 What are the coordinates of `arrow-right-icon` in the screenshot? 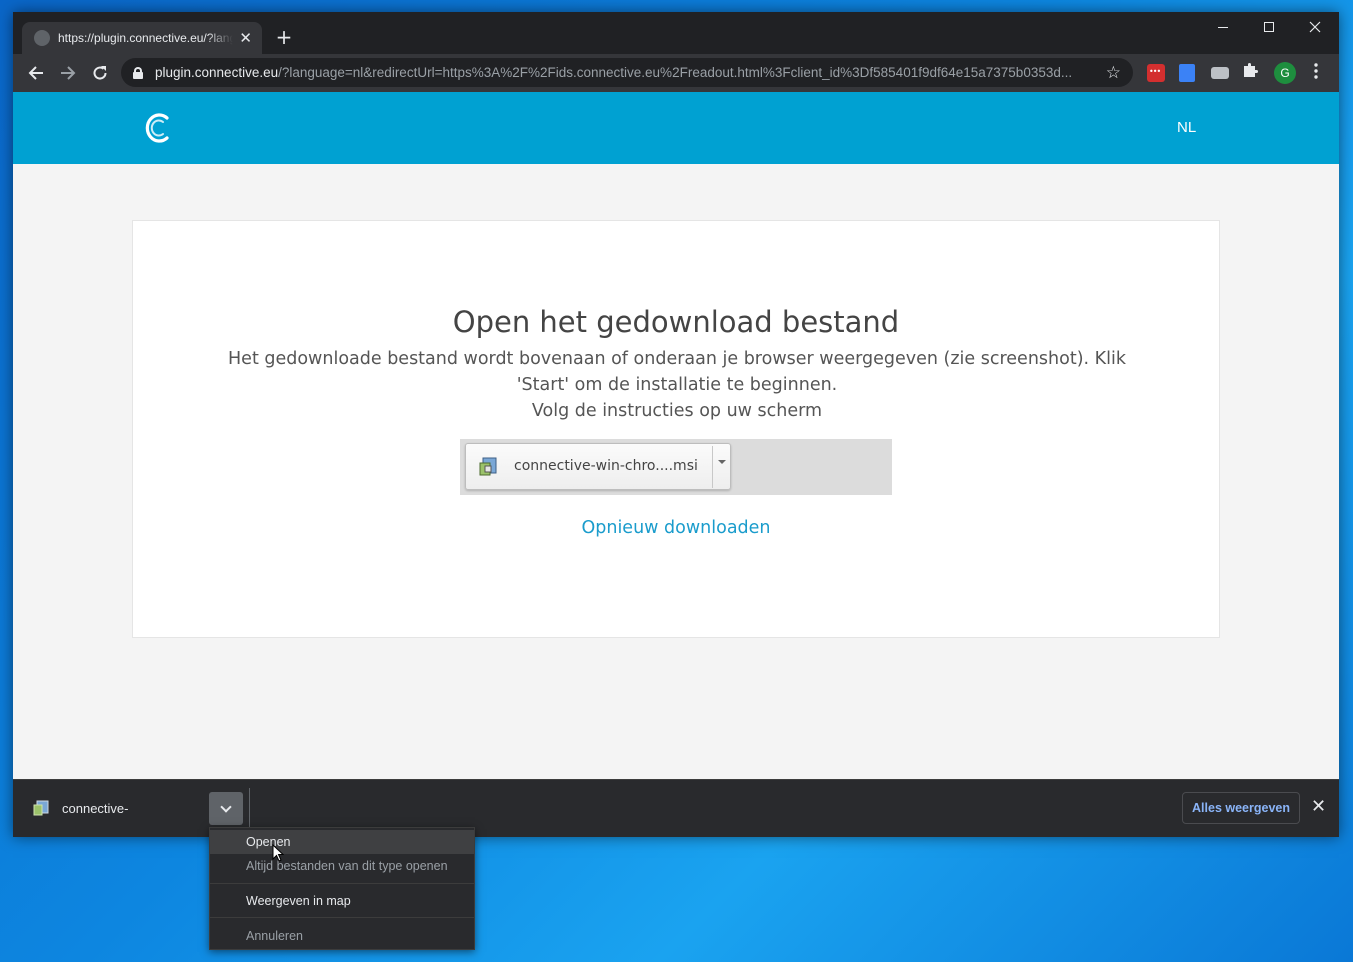 It's located at (68, 73).